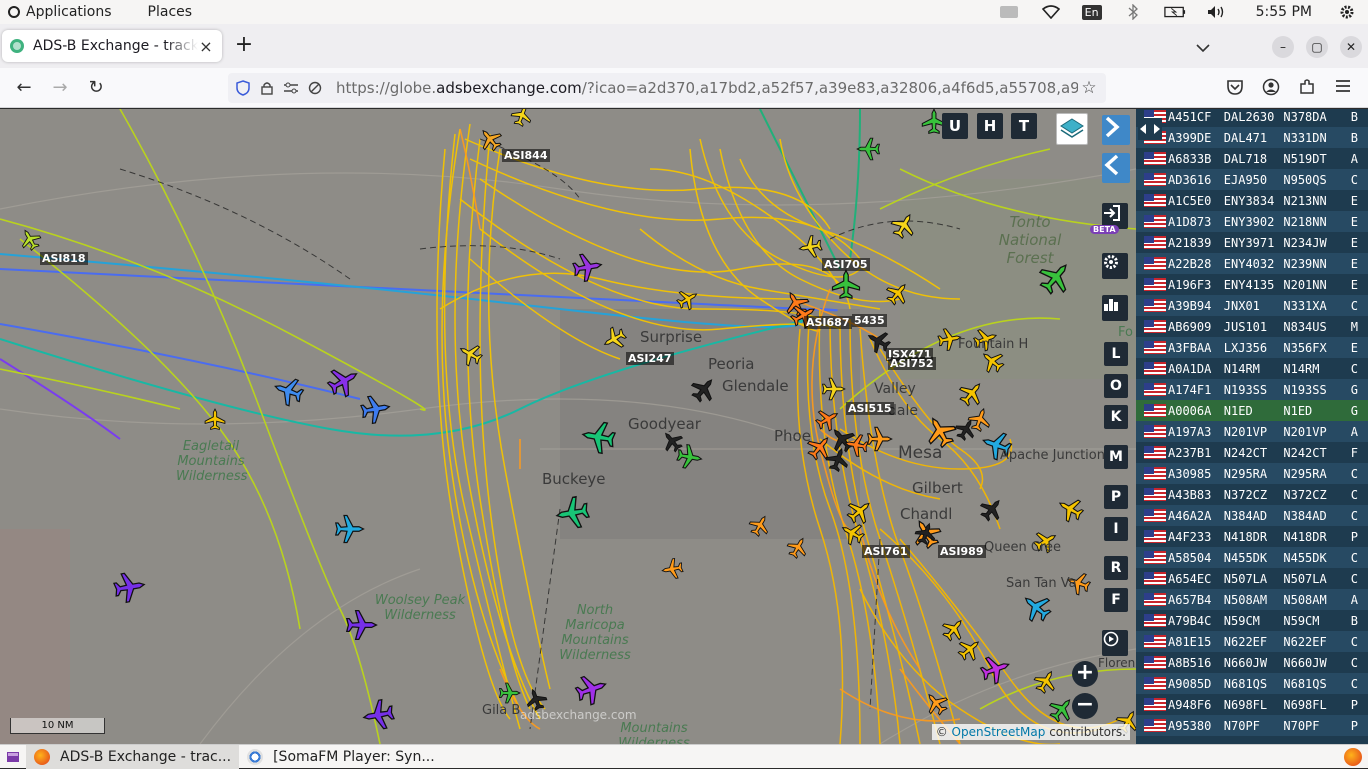  I want to click on table-row: A657B4 N508AM N508AM A, so click(1252, 599).